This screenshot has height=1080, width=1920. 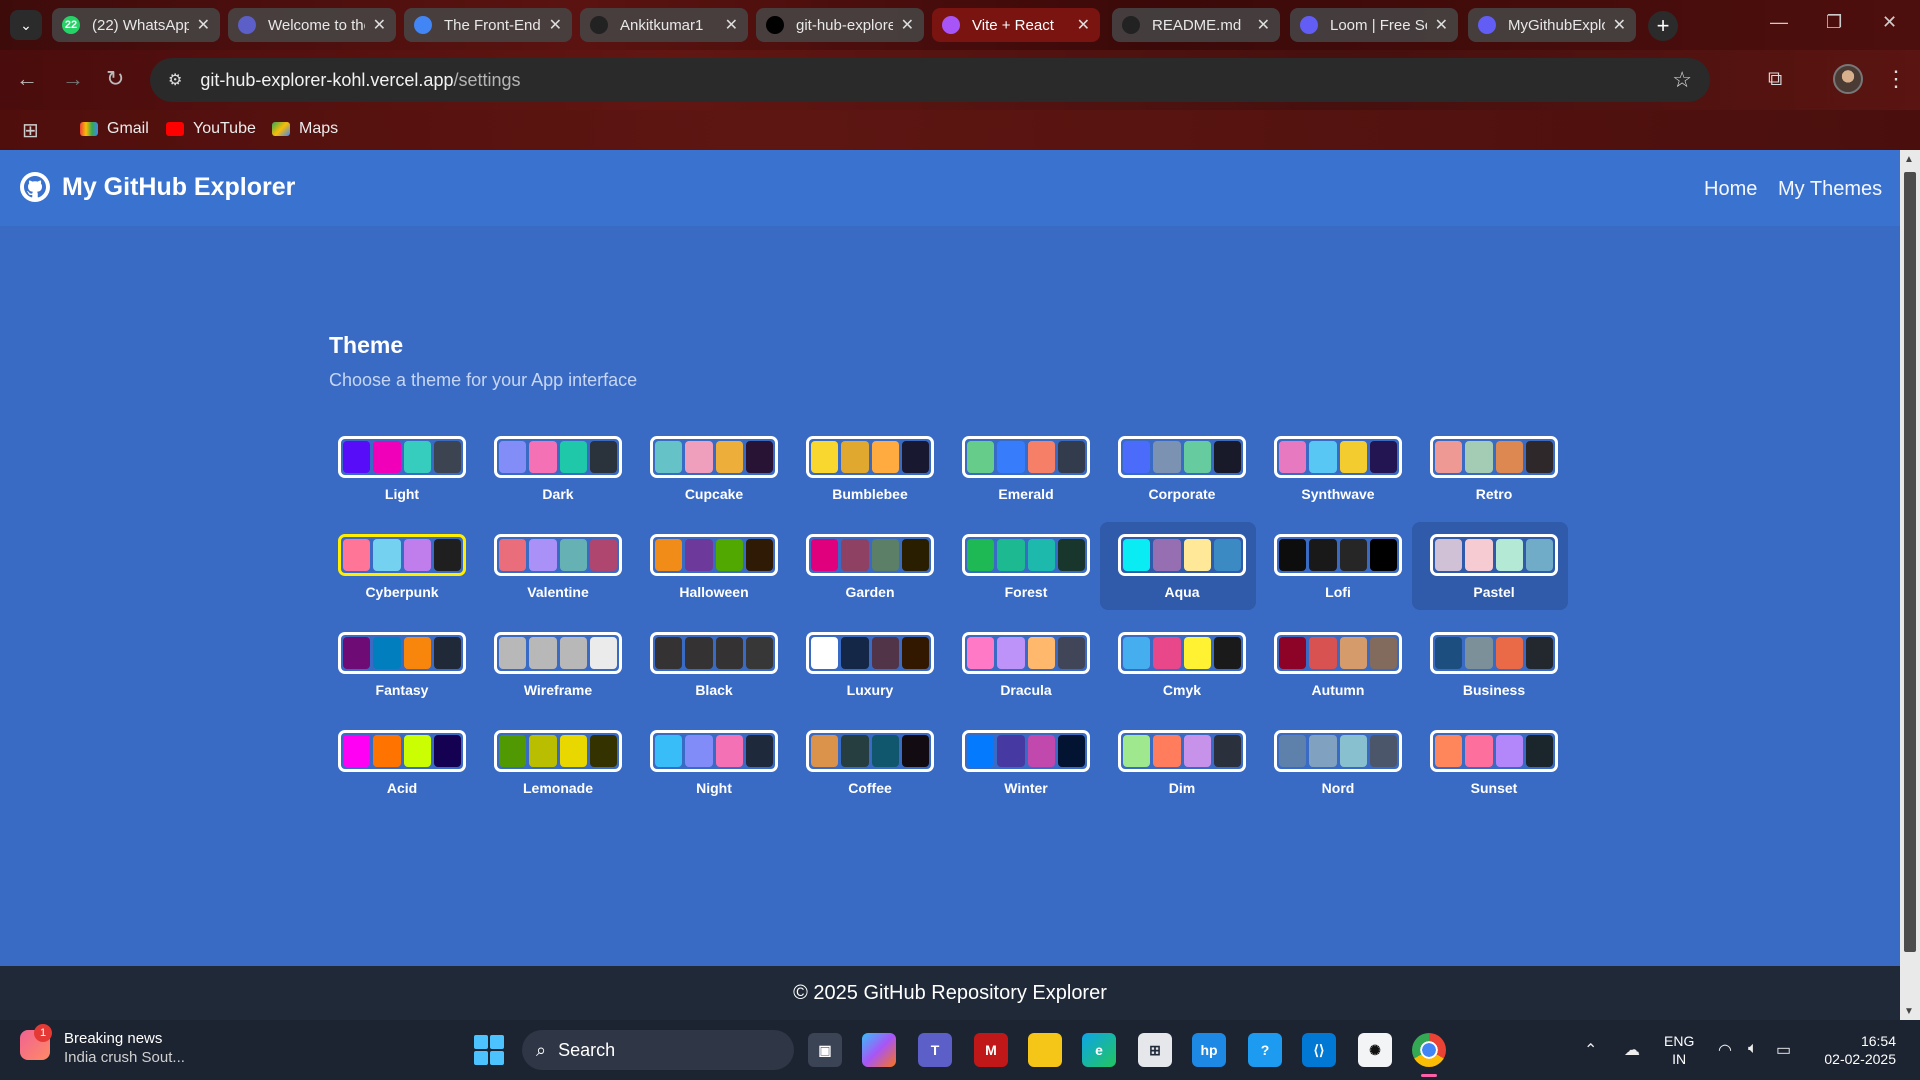 What do you see at coordinates (1178, 468) in the screenshot?
I see `theme-option-corporate: Corporate` at bounding box center [1178, 468].